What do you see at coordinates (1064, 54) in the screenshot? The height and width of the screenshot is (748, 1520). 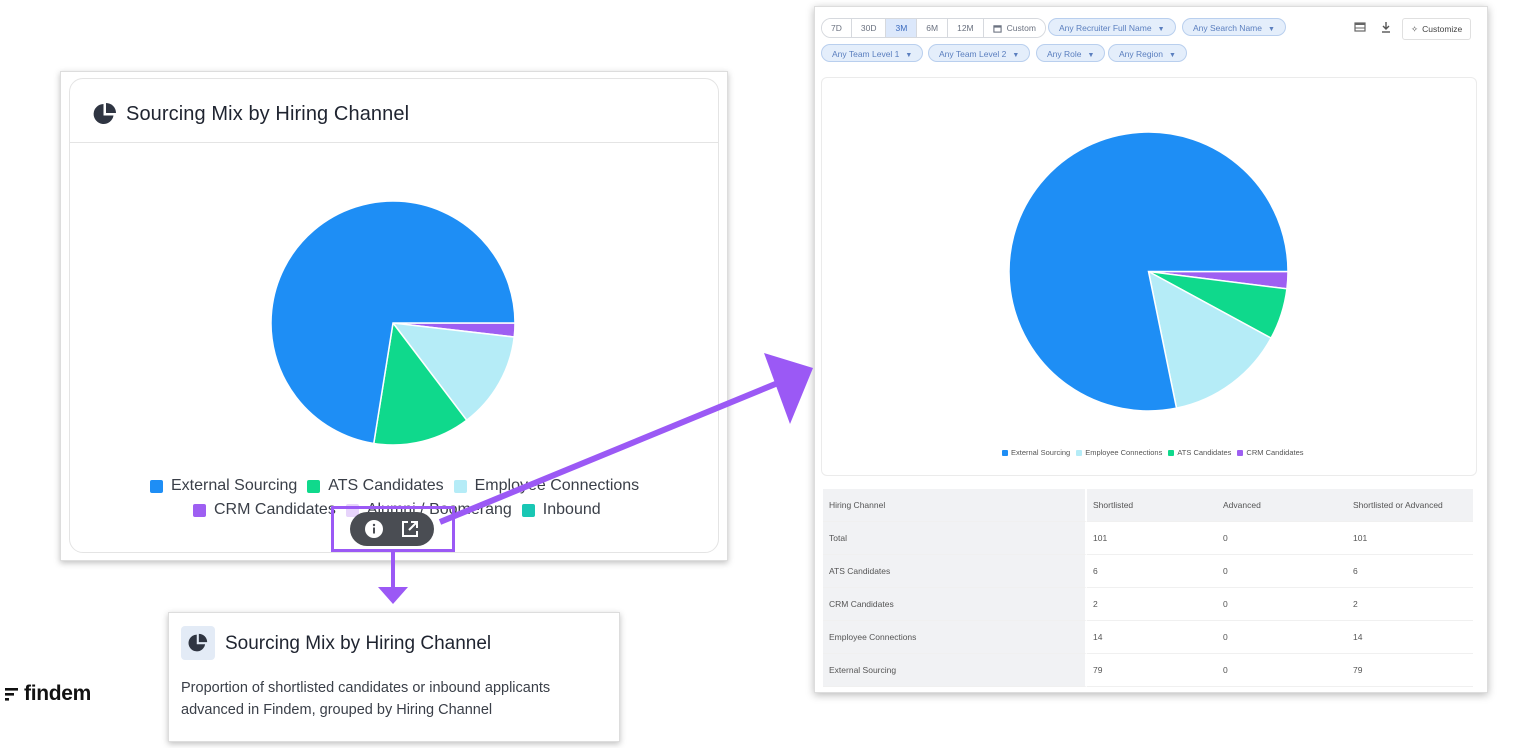 I see `filter-label: Any Role` at bounding box center [1064, 54].